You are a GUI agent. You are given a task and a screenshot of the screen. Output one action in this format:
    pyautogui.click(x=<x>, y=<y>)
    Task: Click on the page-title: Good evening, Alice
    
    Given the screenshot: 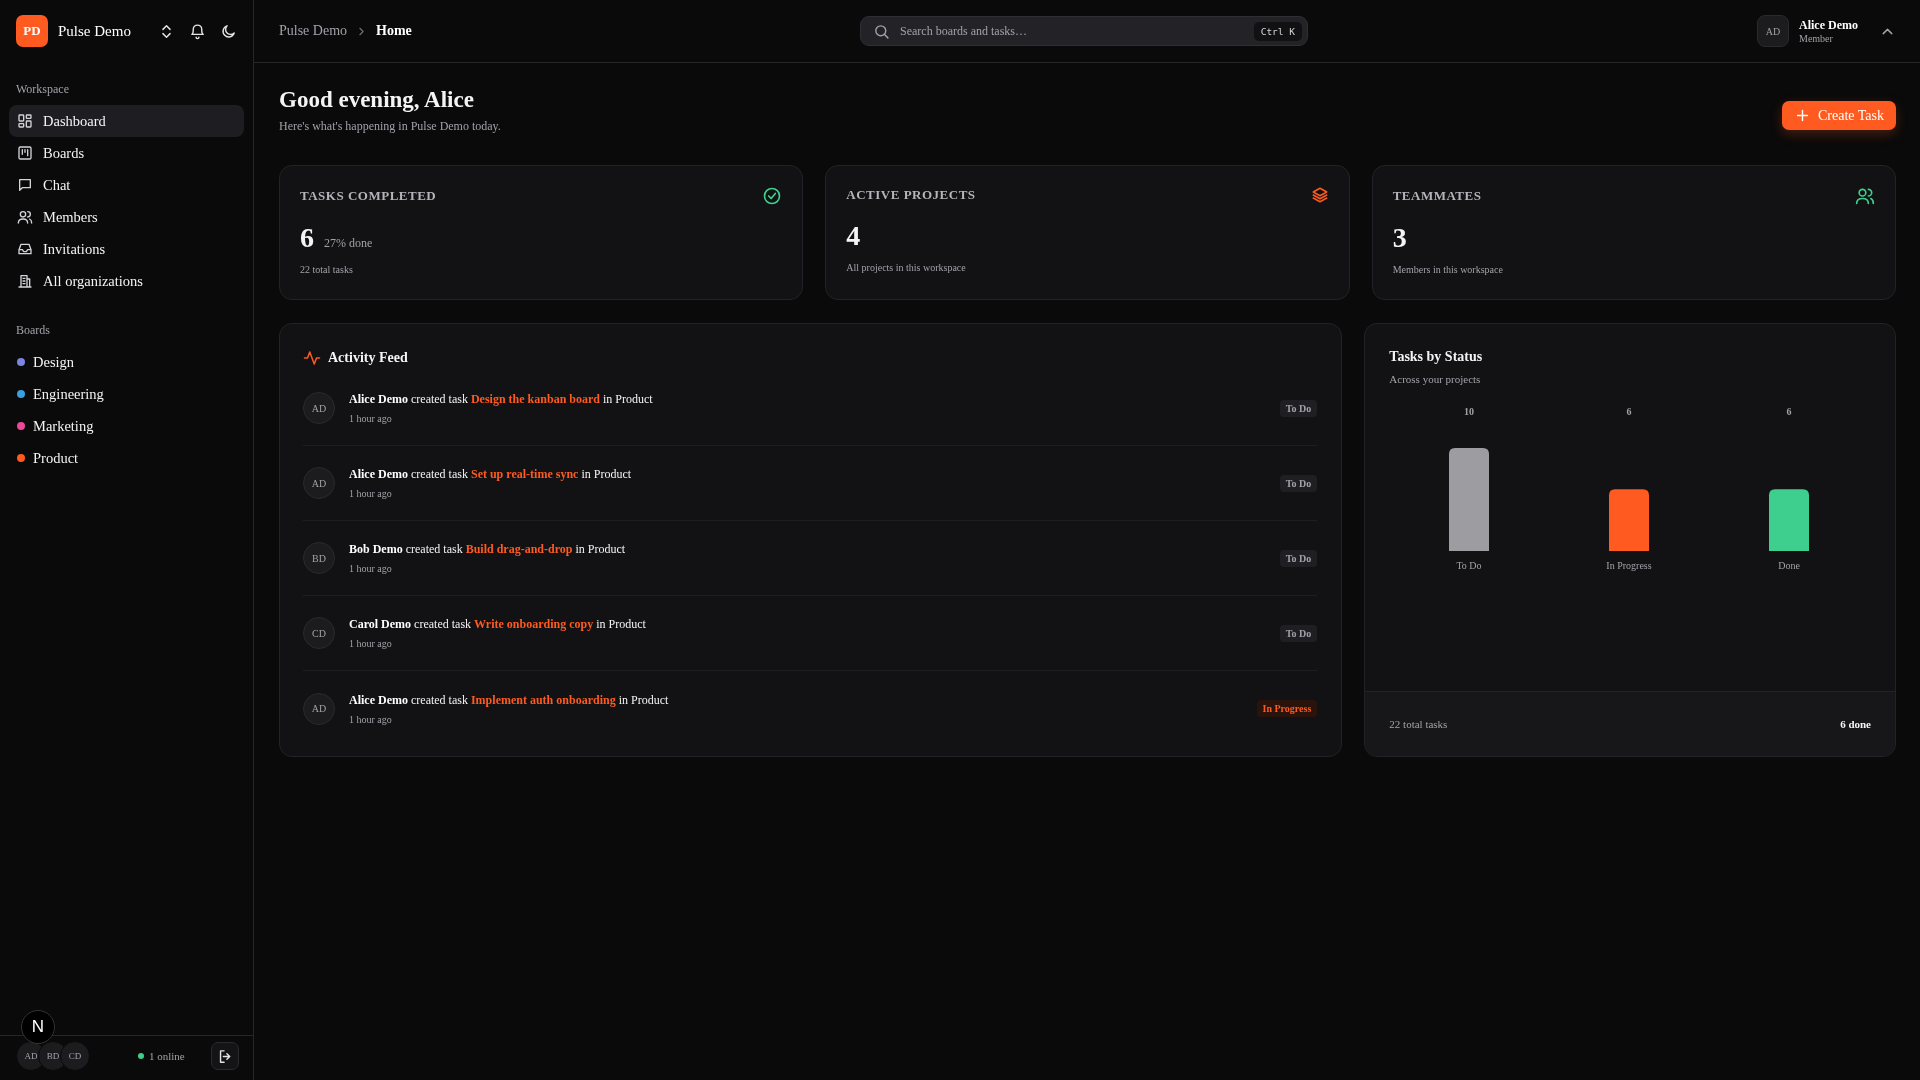 What is the action you would take?
    pyautogui.click(x=377, y=100)
    